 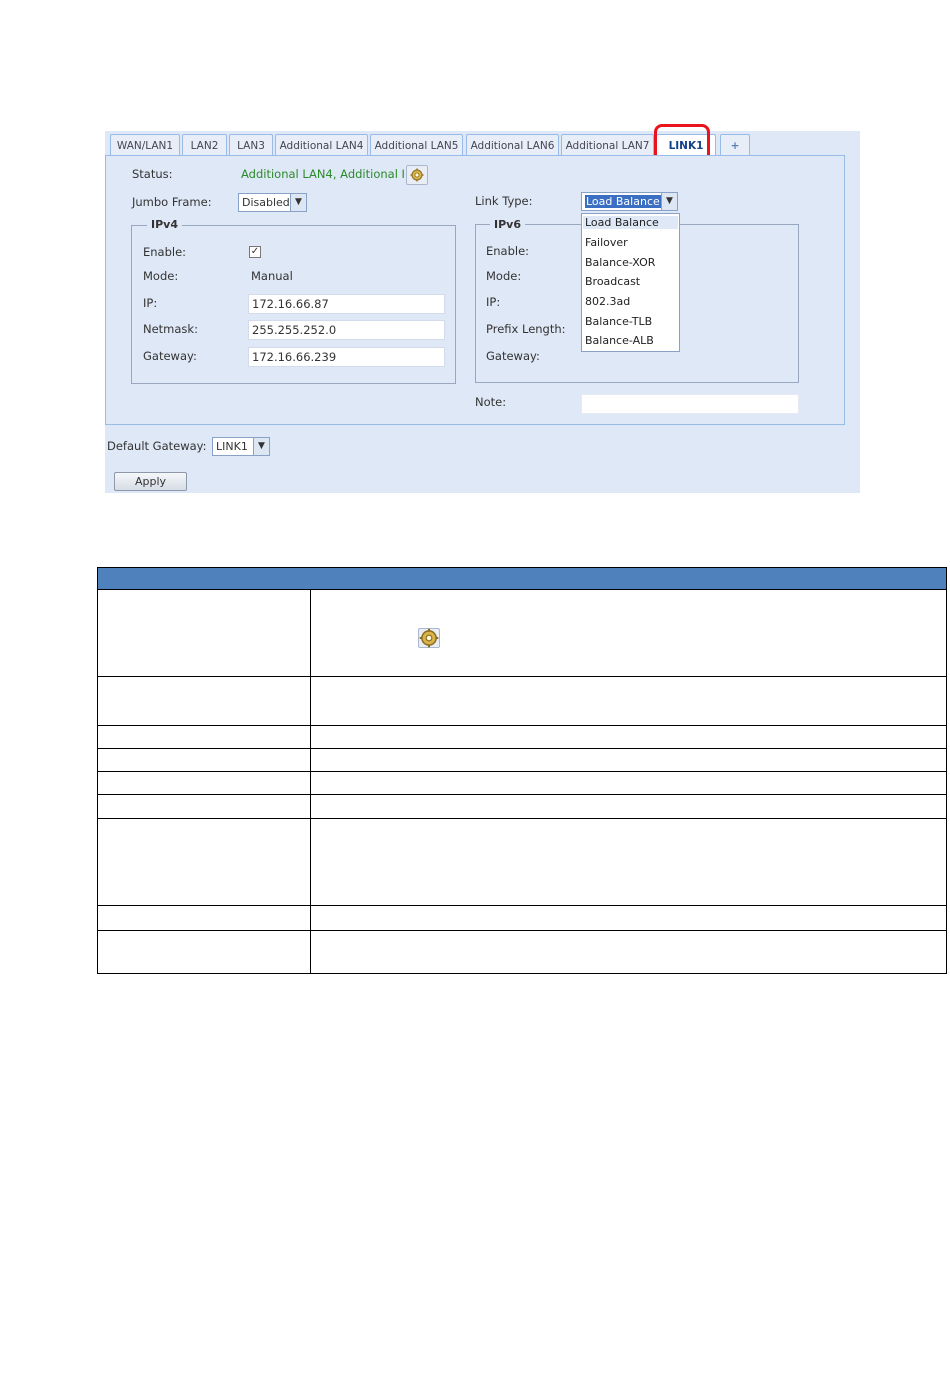 What do you see at coordinates (251, 145) in the screenshot?
I see `tab-lan3: LAN3` at bounding box center [251, 145].